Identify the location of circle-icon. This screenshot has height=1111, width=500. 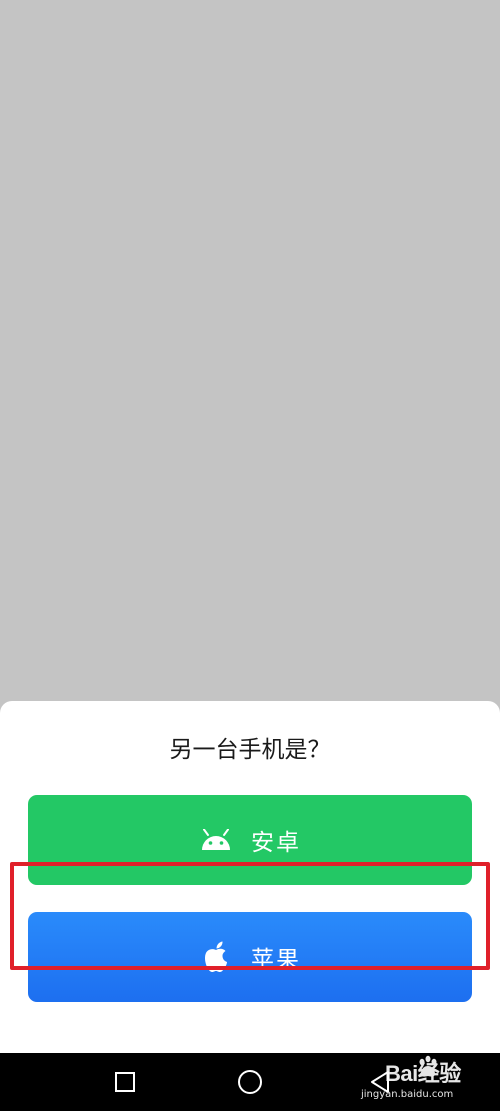
(250, 1082).